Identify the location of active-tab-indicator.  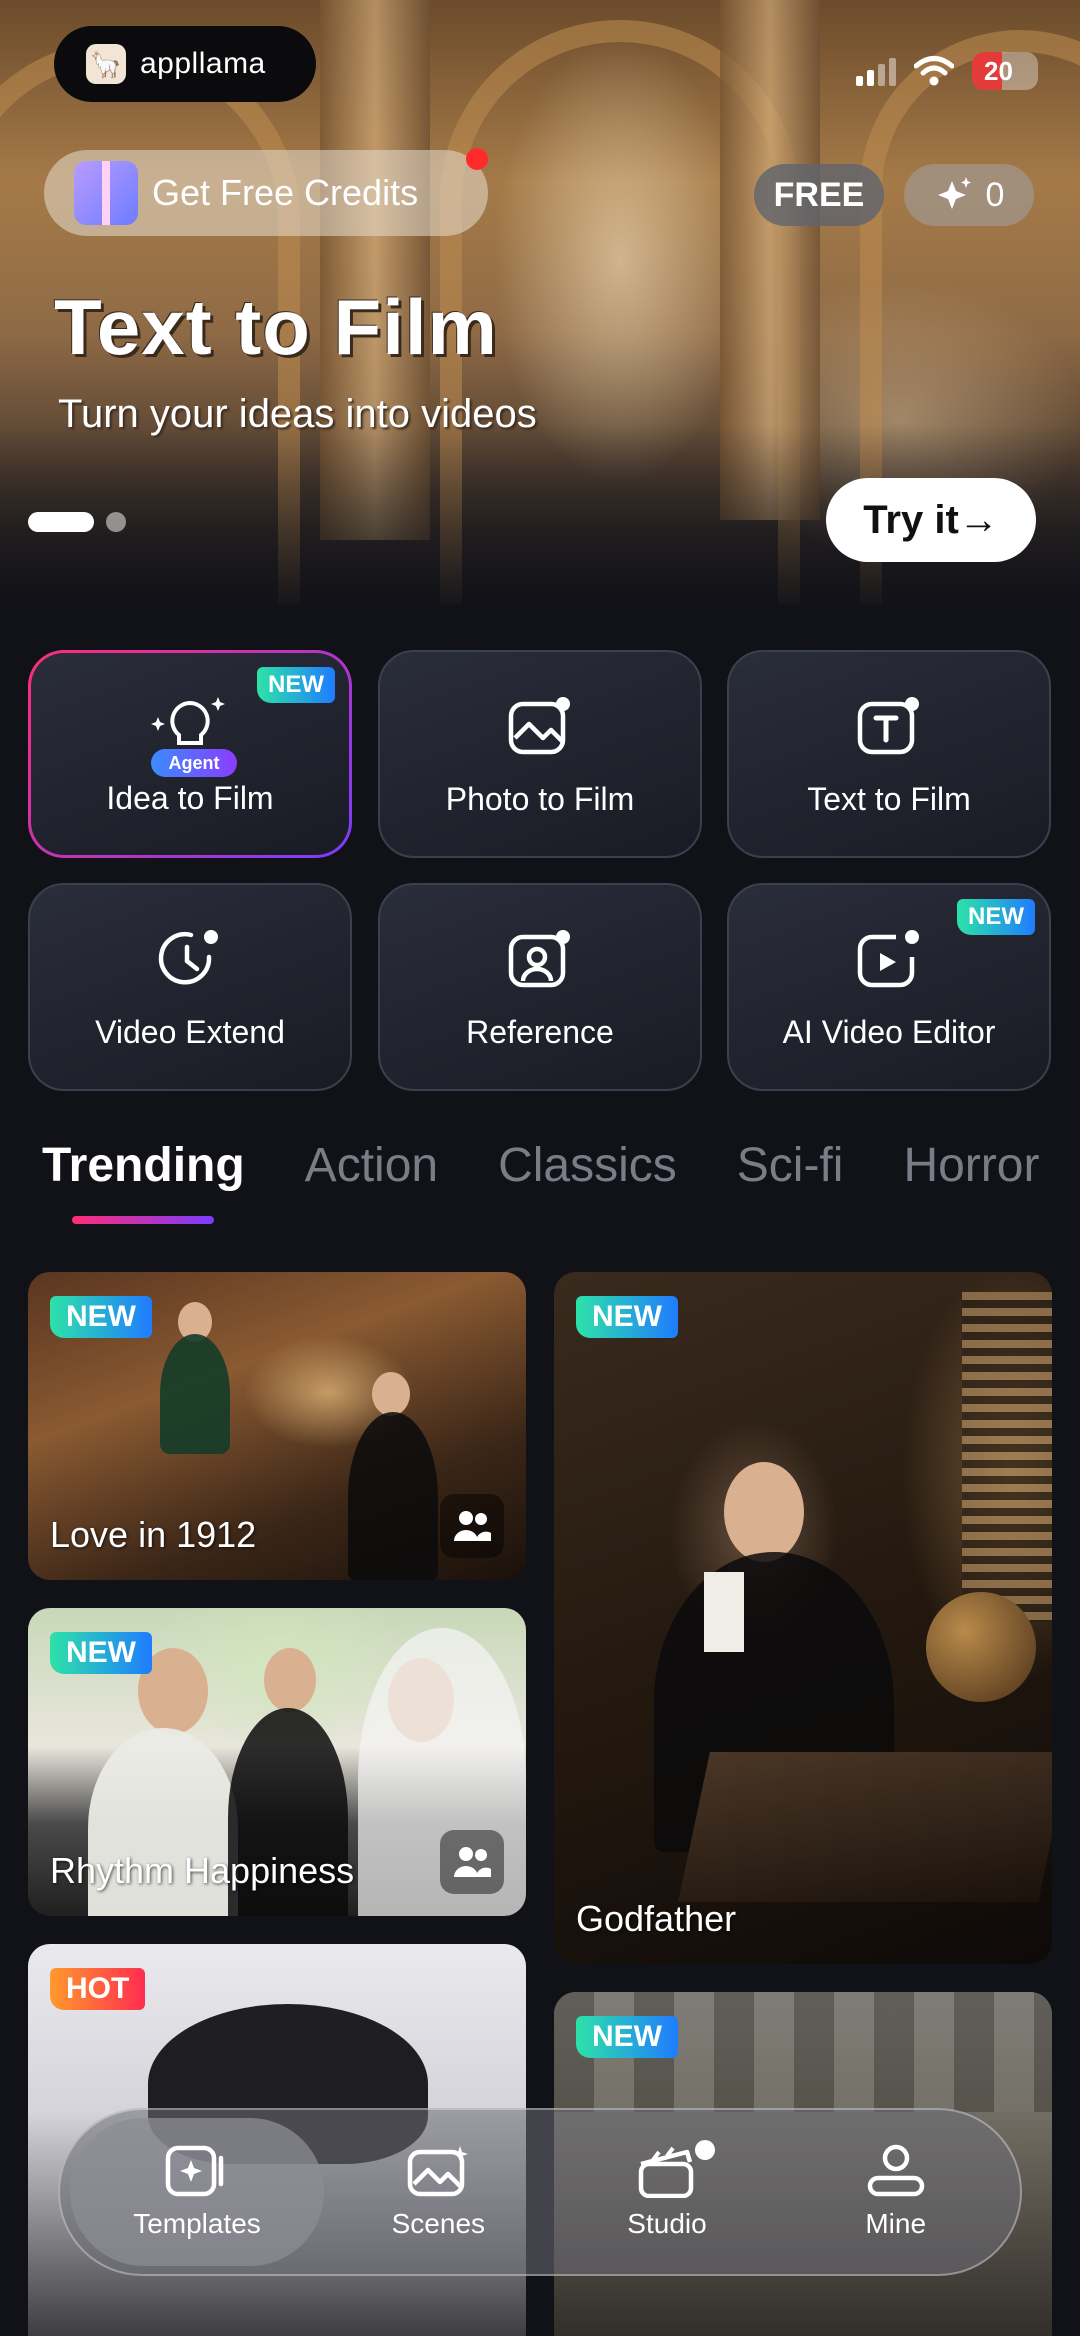
(143, 1220).